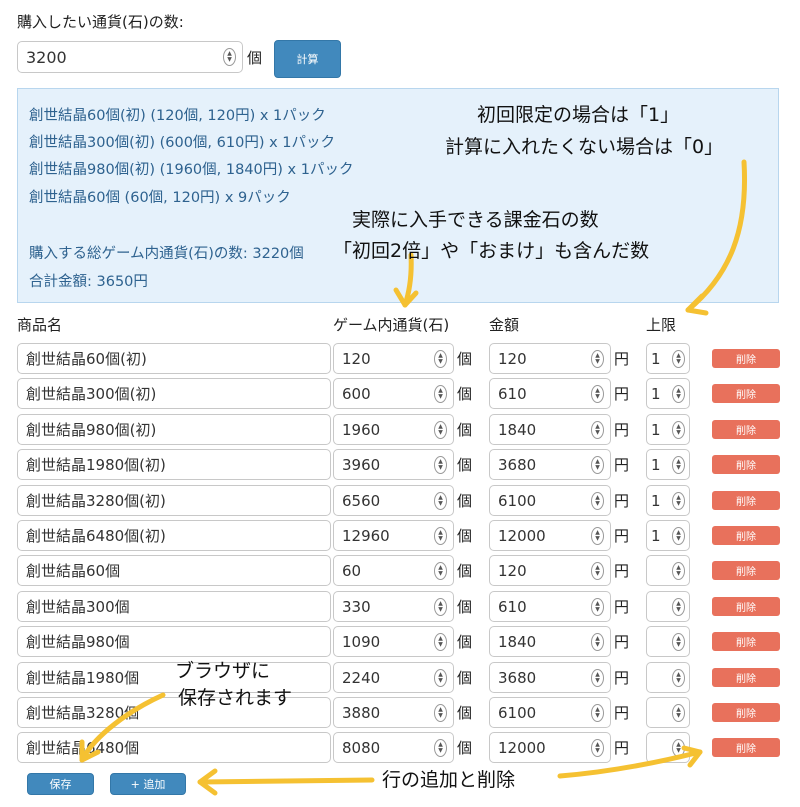 The height and width of the screenshot is (807, 800). I want to click on product-name-input: 創世結晶980個, so click(174, 641).